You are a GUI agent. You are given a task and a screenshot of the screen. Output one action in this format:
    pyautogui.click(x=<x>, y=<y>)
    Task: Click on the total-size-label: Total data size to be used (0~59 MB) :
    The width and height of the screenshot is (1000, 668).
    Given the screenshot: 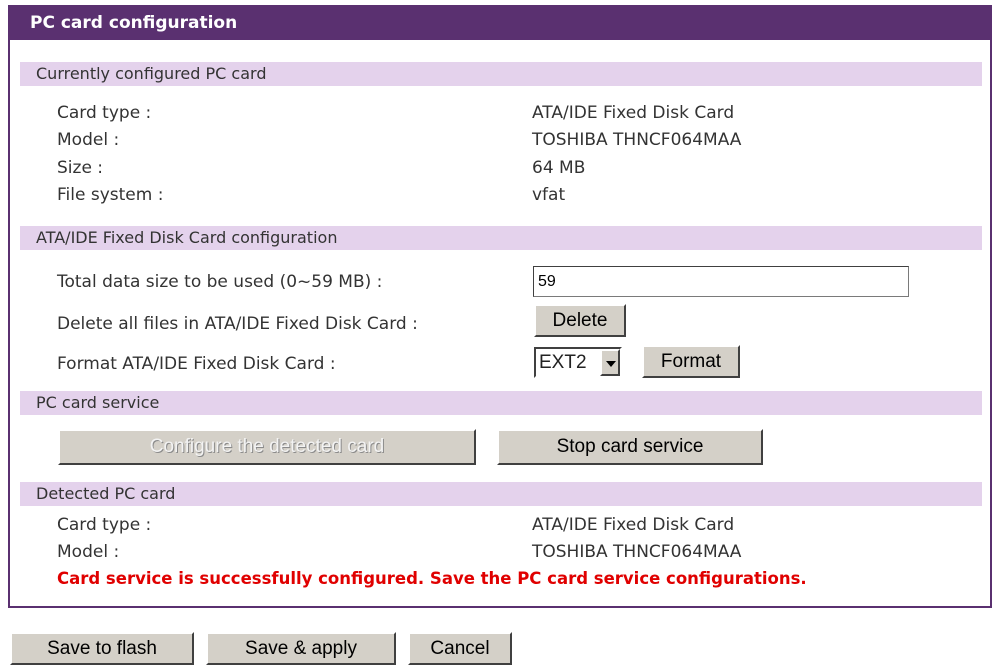 What is the action you would take?
    pyautogui.click(x=220, y=282)
    